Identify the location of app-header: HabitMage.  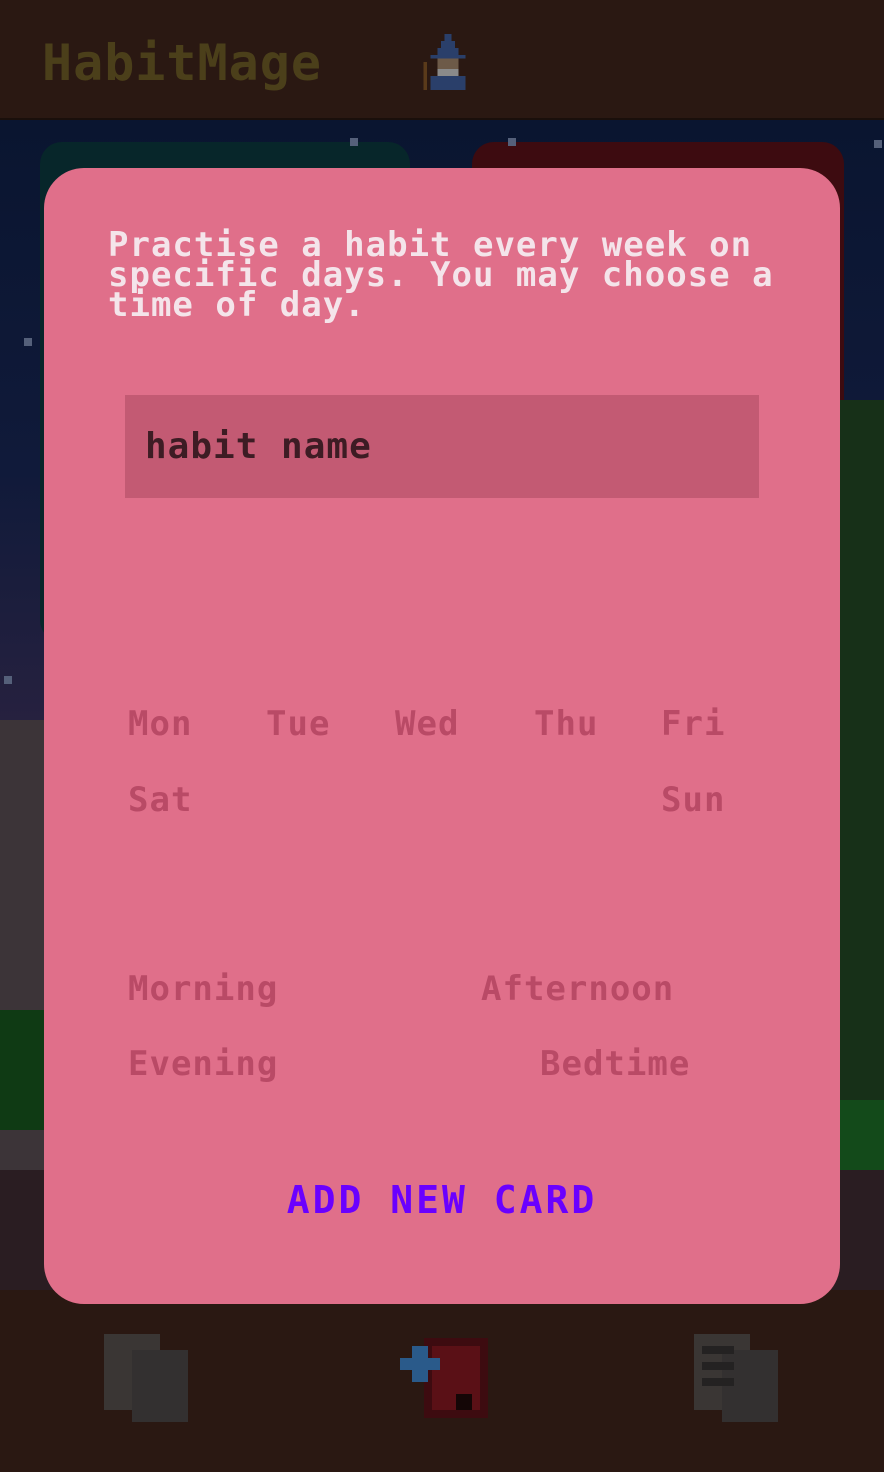
(442, 60).